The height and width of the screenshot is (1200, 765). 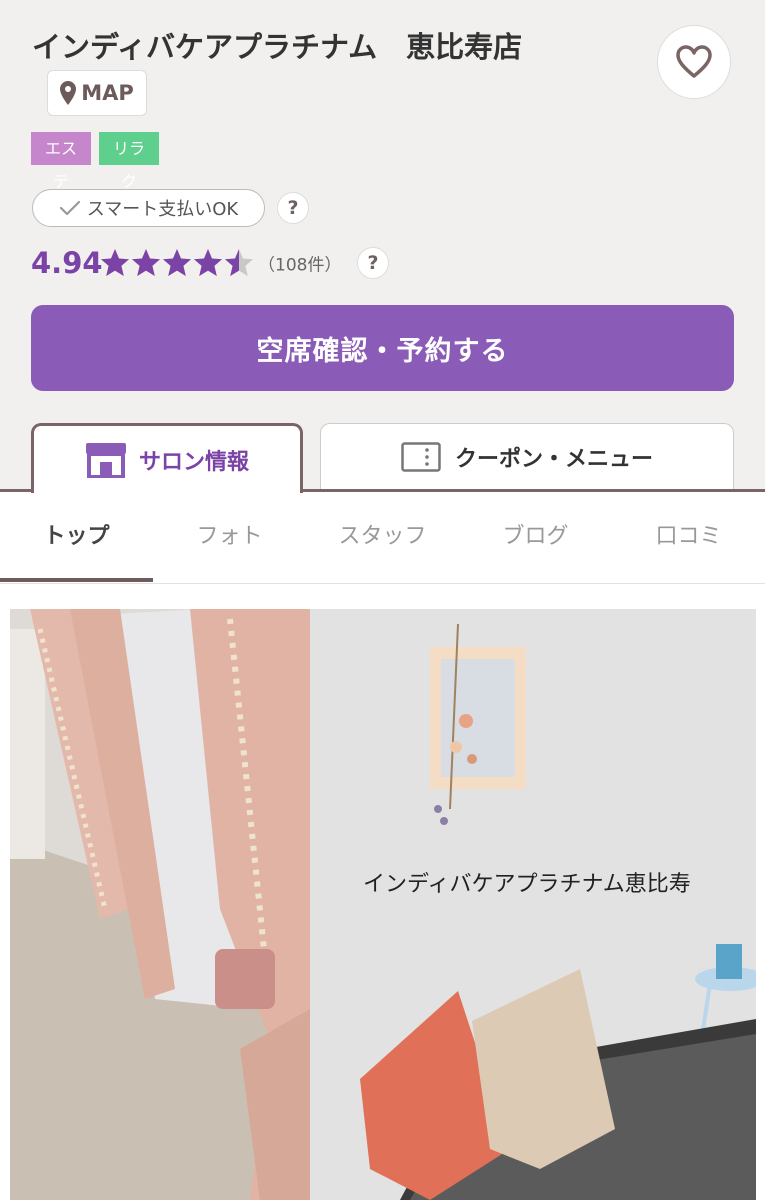 What do you see at coordinates (527, 884) in the screenshot?
I see `photo-caption: インディバケアプラチナム恵比寿` at bounding box center [527, 884].